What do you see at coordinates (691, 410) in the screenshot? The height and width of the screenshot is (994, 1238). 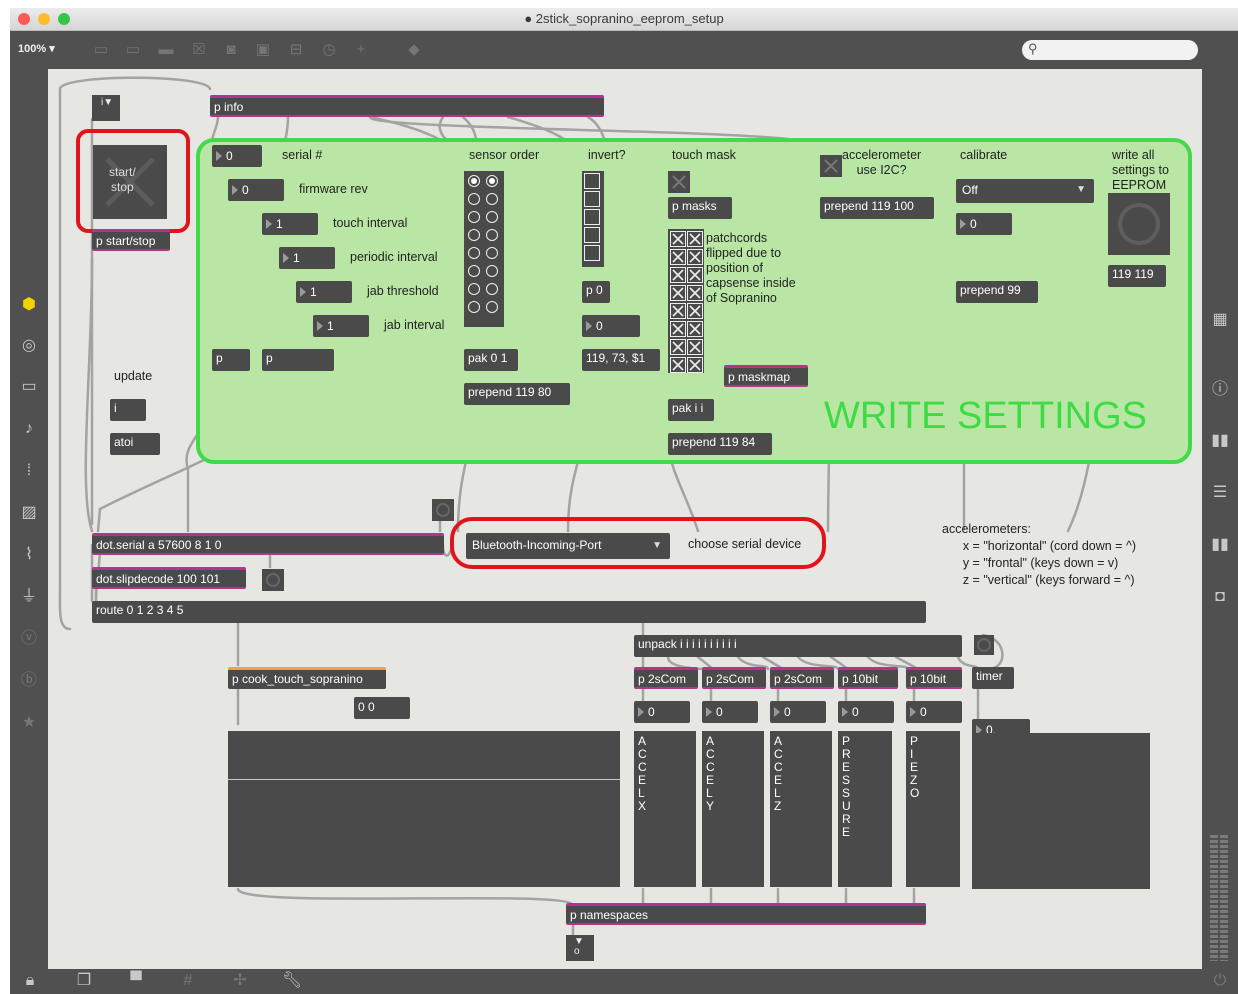 I see `pak-i-i: pak i i` at bounding box center [691, 410].